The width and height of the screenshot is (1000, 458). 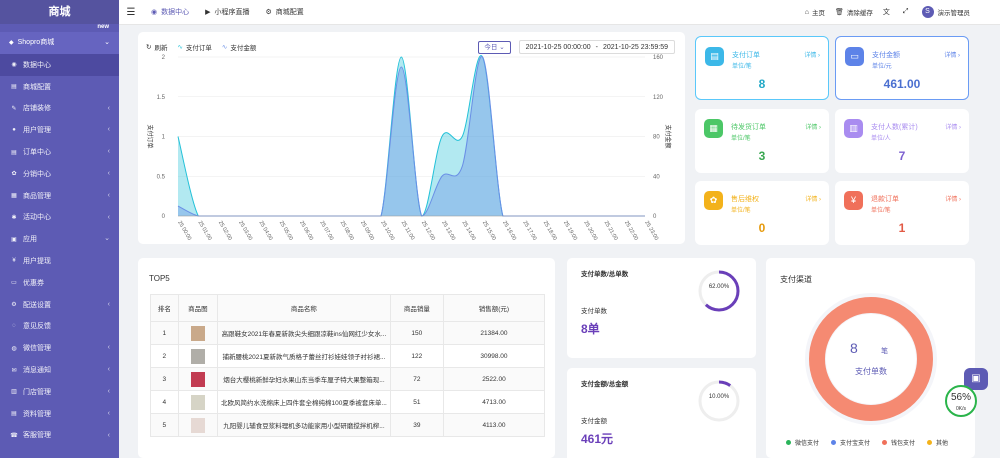 What do you see at coordinates (762, 141) in the screenshot?
I see `stat-card: ▦ 待发货订单 单位/笔 详情 › 3` at bounding box center [762, 141].